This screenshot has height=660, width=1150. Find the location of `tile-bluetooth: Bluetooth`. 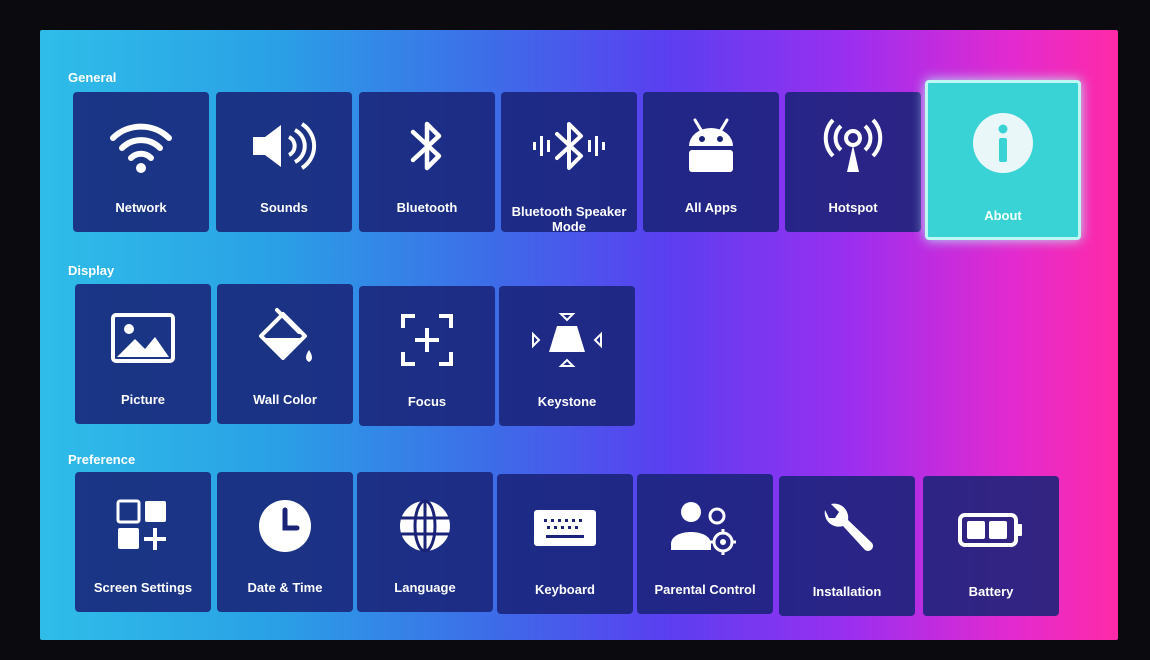

tile-bluetooth: Bluetooth is located at coordinates (427, 162).